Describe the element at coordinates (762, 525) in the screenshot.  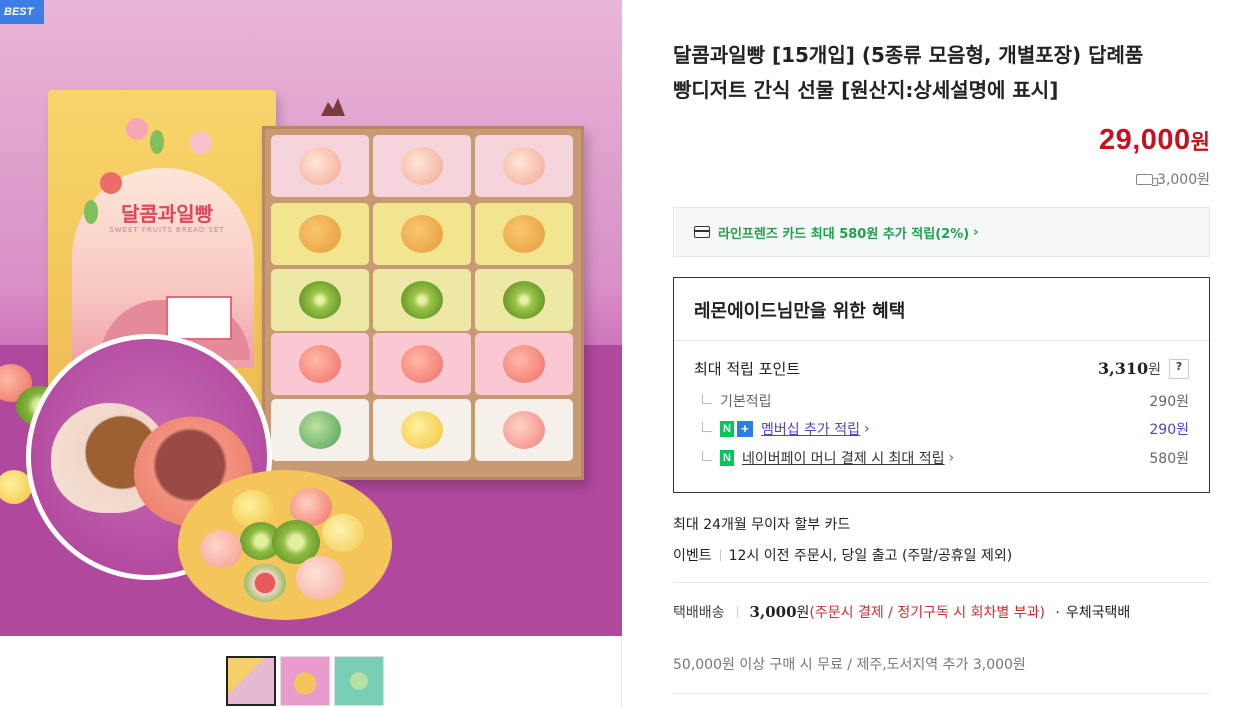
I see `installment-info: 최대 24개월 무이자 할부 카드` at that location.